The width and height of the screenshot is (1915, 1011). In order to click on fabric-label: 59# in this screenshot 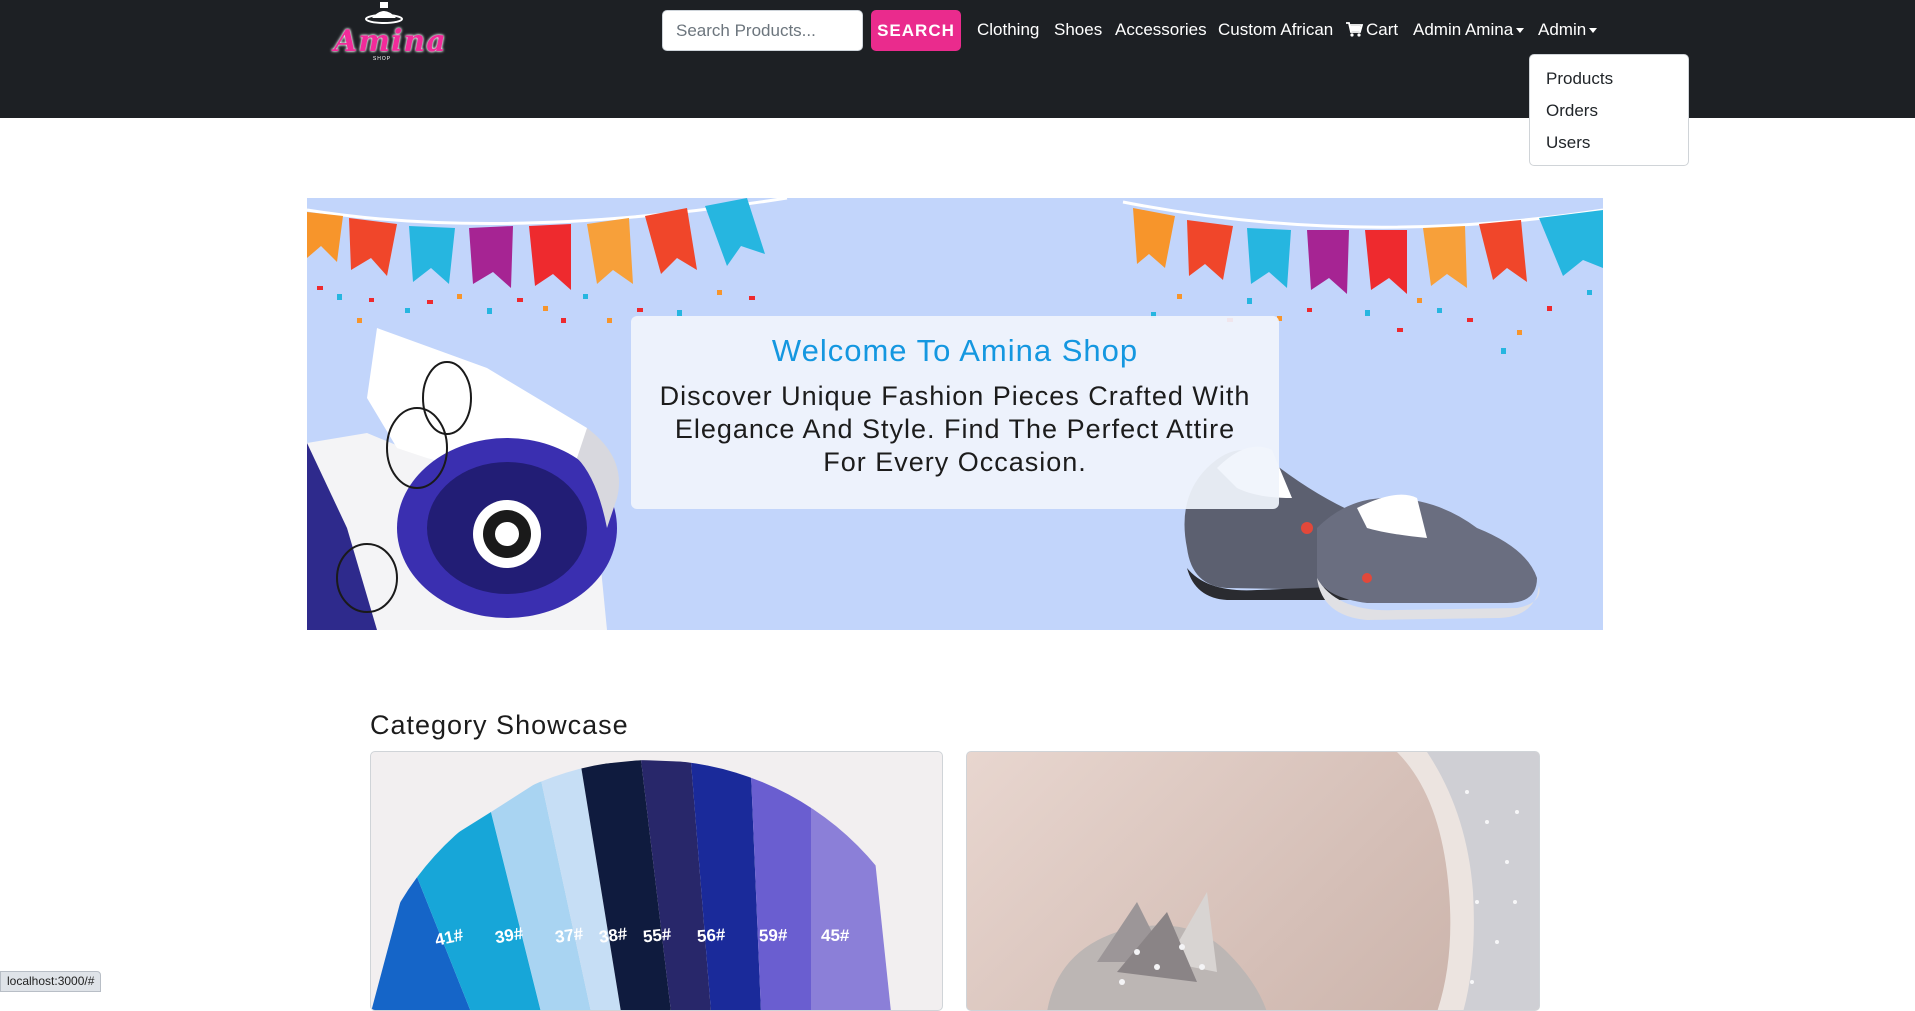, I will do `click(773, 935)`.